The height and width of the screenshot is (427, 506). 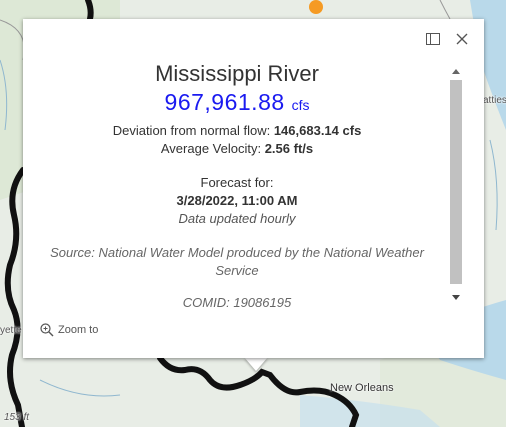 I want to click on close-button, so click(x=462, y=39).